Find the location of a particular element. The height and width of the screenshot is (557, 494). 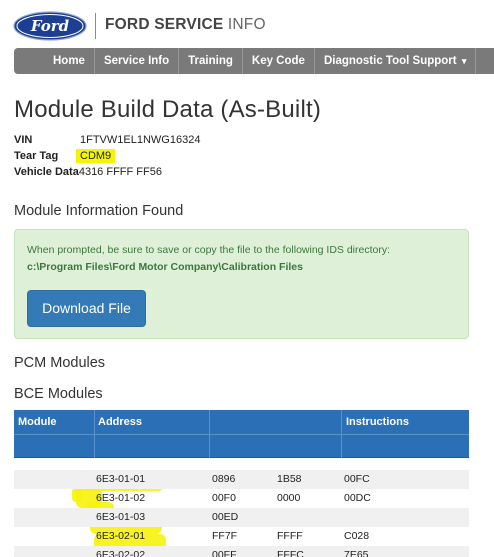

table-header: Module Address Instructions is located at coordinates (241, 434).